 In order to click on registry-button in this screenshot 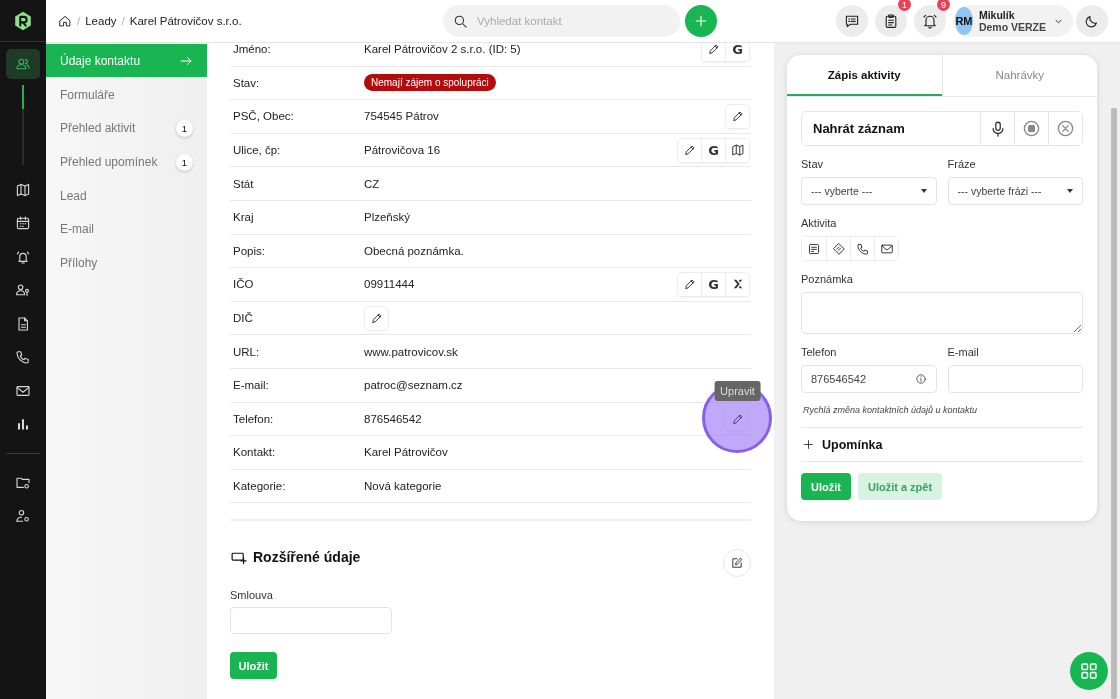, I will do `click(737, 284)`.